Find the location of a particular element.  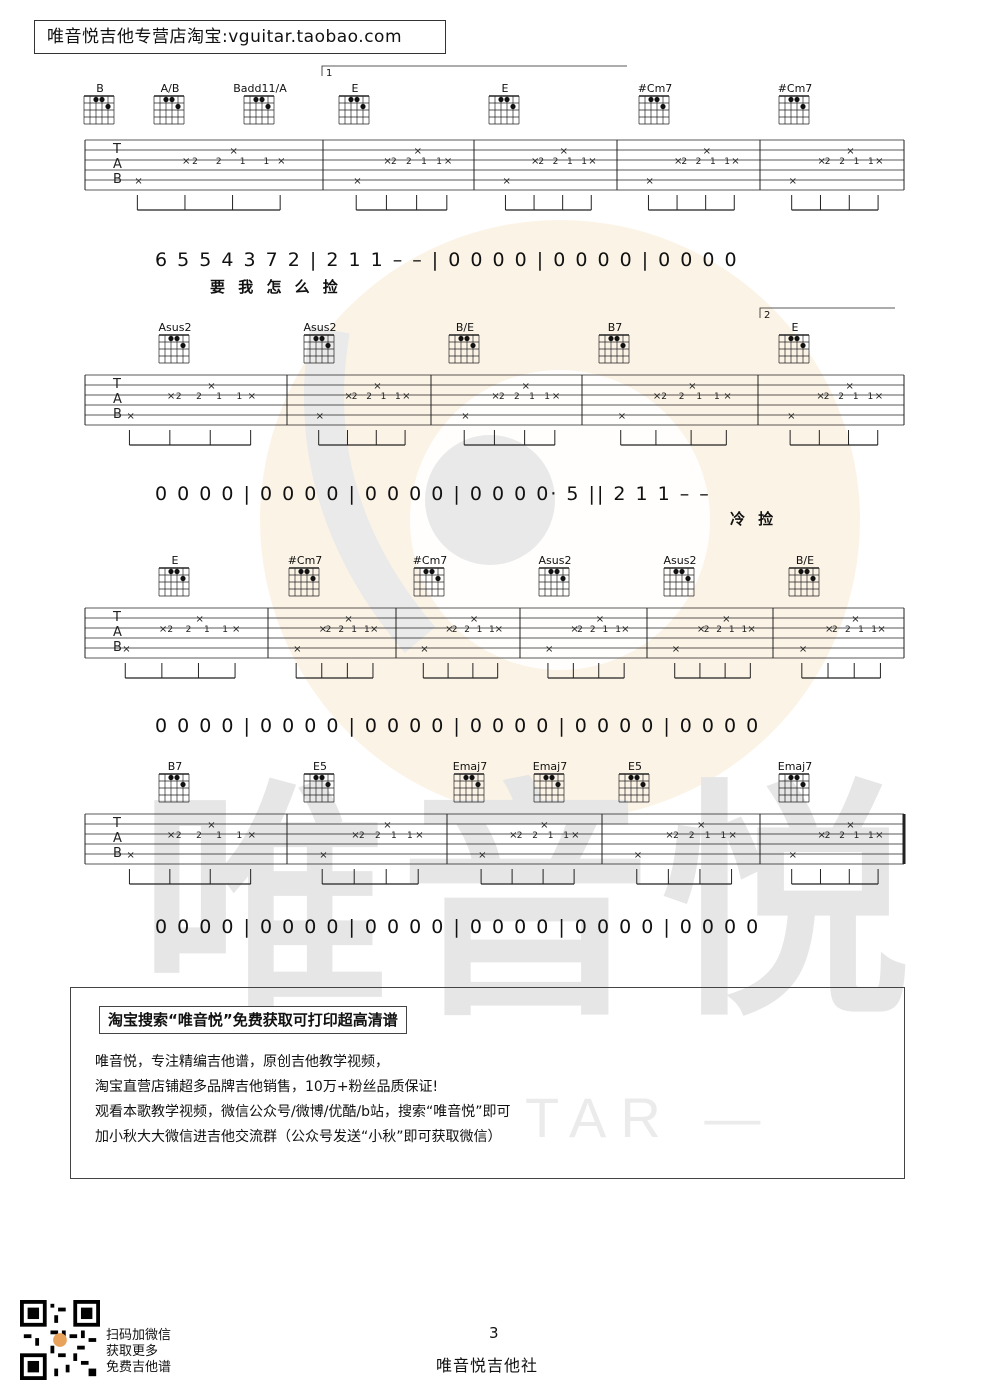

chord-diagram: E5 is located at coordinates (634, 781).